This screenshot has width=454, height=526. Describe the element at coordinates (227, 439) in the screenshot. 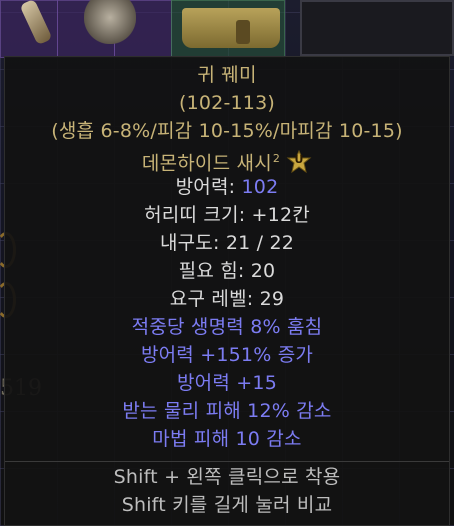

I see `magic-mod-line: 마법 피해 10 감소` at that location.